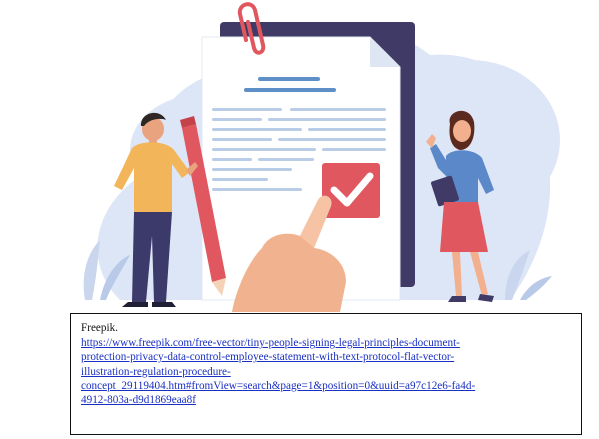  Describe the element at coordinates (99, 328) in the screenshot. I see `credit-label: Freepik.` at that location.